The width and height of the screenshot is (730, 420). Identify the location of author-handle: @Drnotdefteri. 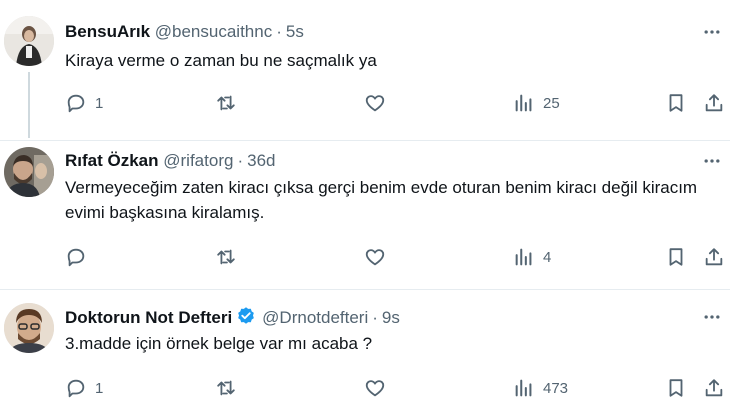
(315, 317).